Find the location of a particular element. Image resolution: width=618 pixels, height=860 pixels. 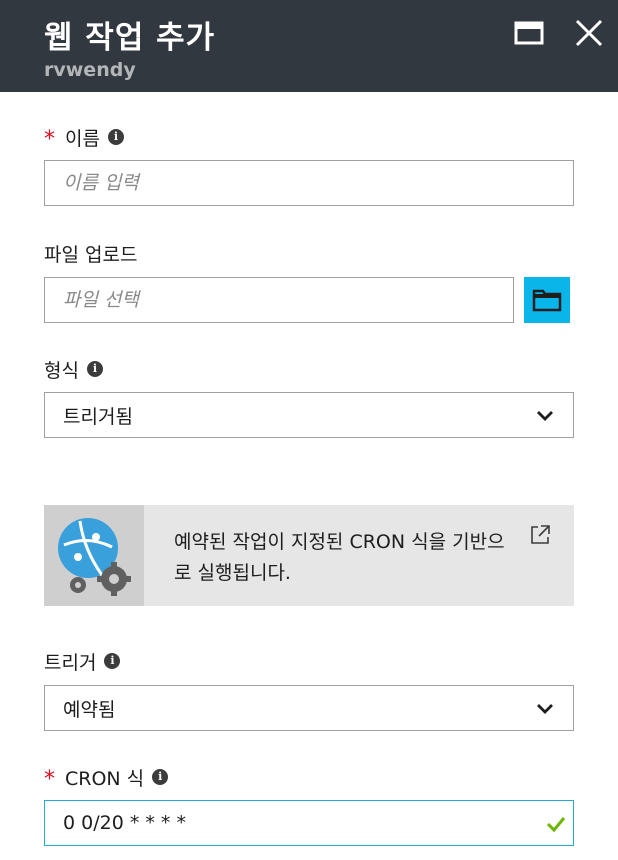

upload-label: 파일 업로드 is located at coordinates (91, 254).